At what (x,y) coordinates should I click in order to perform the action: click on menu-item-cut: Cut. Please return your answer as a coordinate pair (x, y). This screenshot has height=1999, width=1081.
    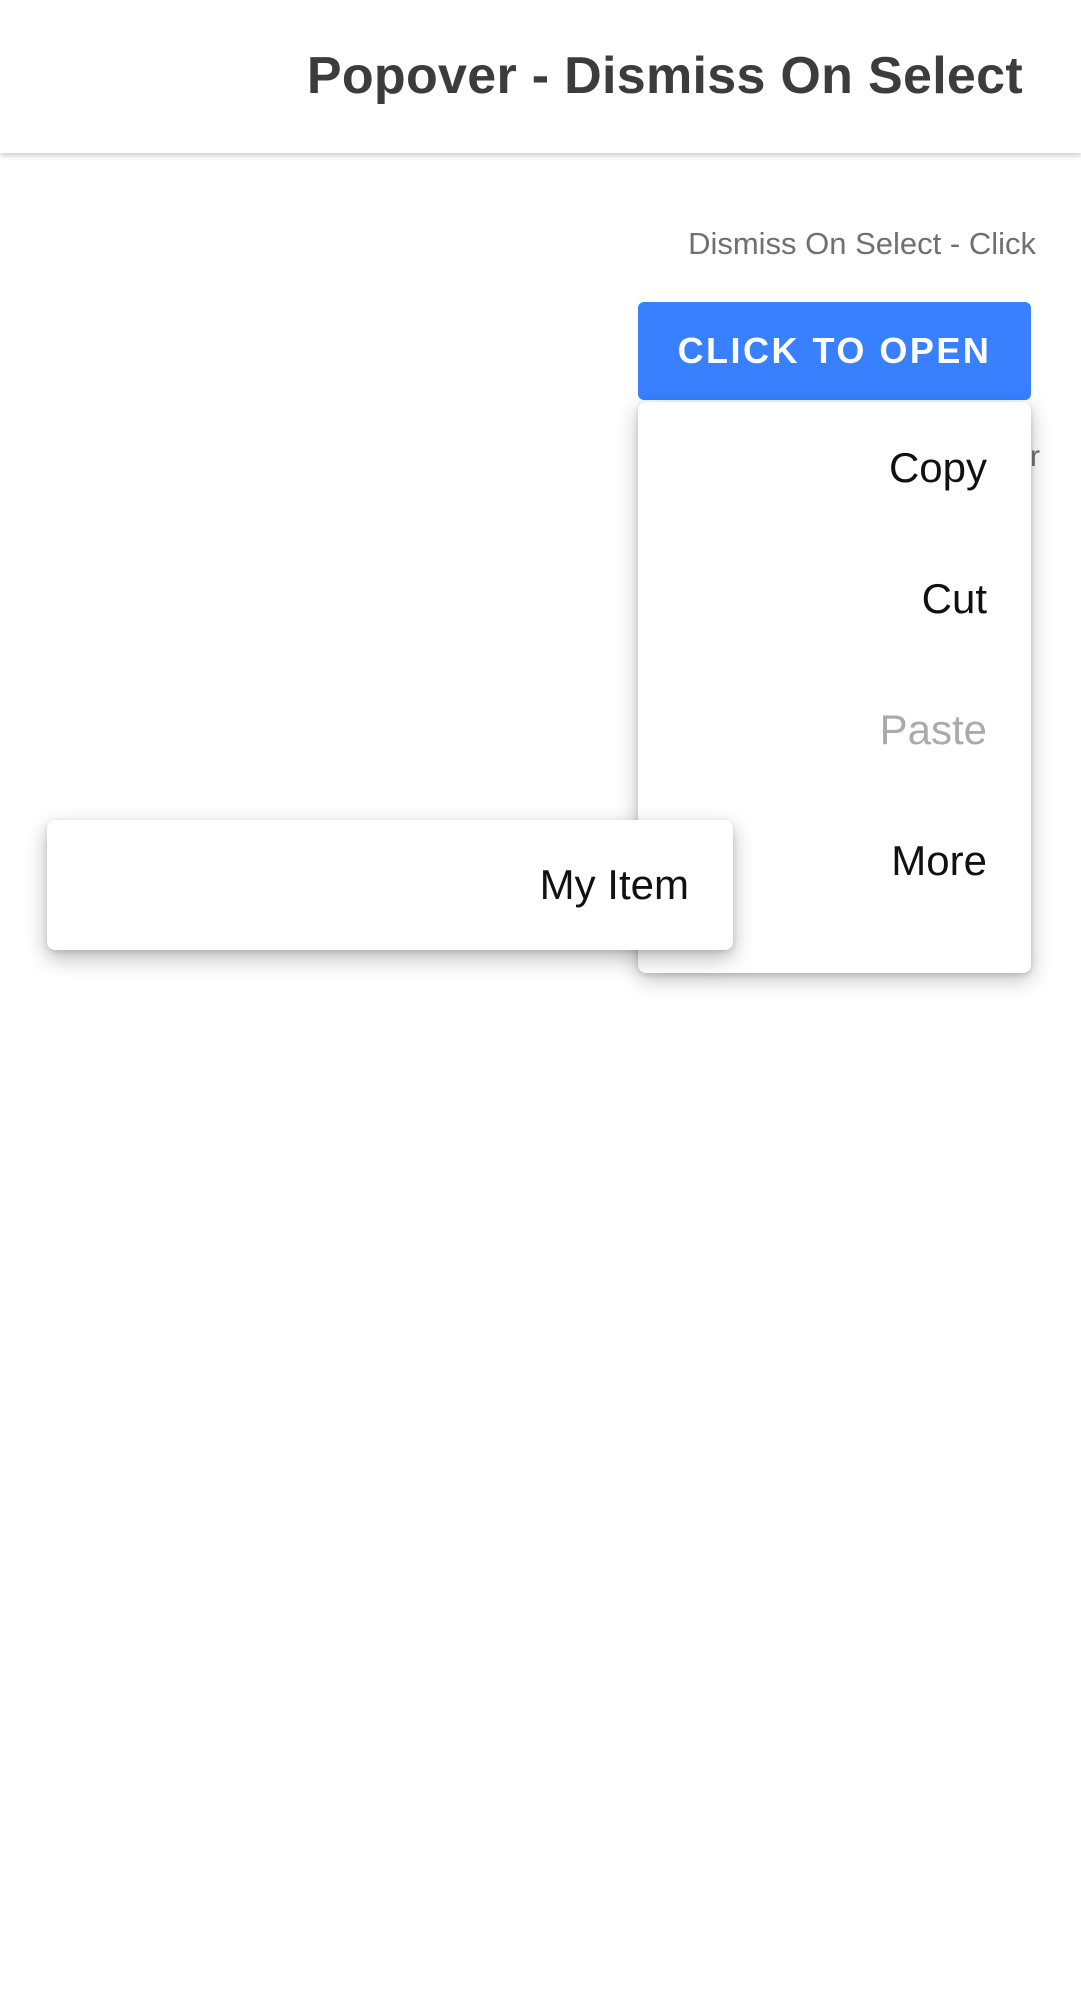
    Looking at the image, I should click on (834, 598).